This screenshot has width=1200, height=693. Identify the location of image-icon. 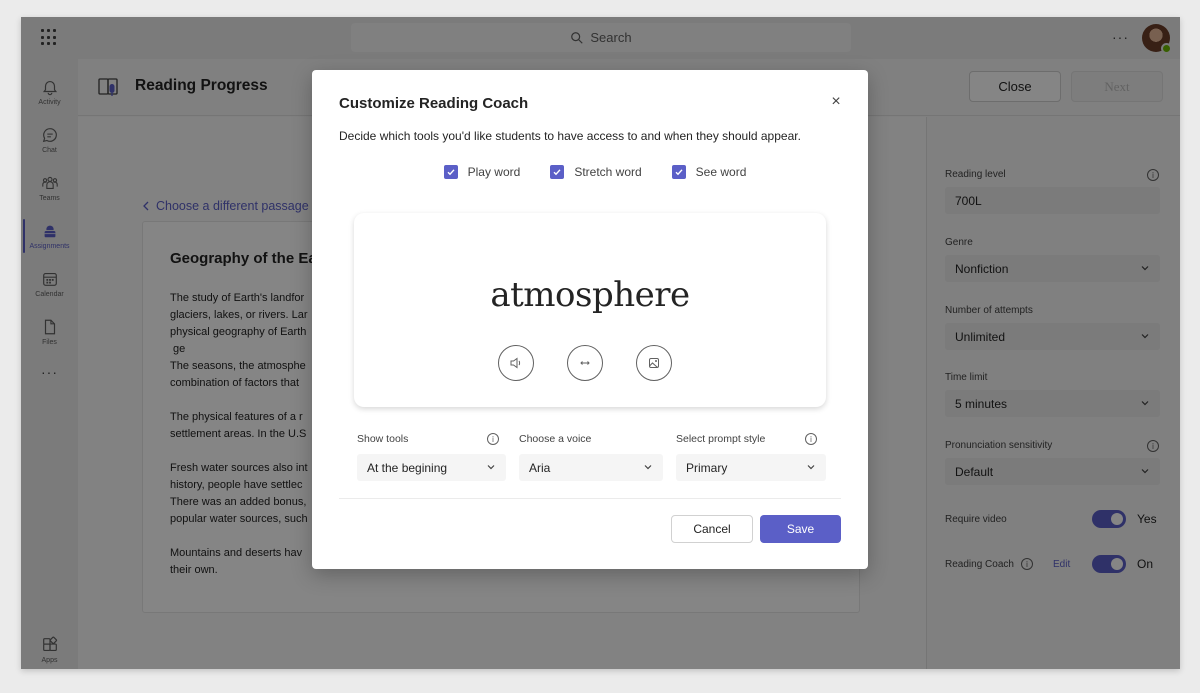
(654, 363).